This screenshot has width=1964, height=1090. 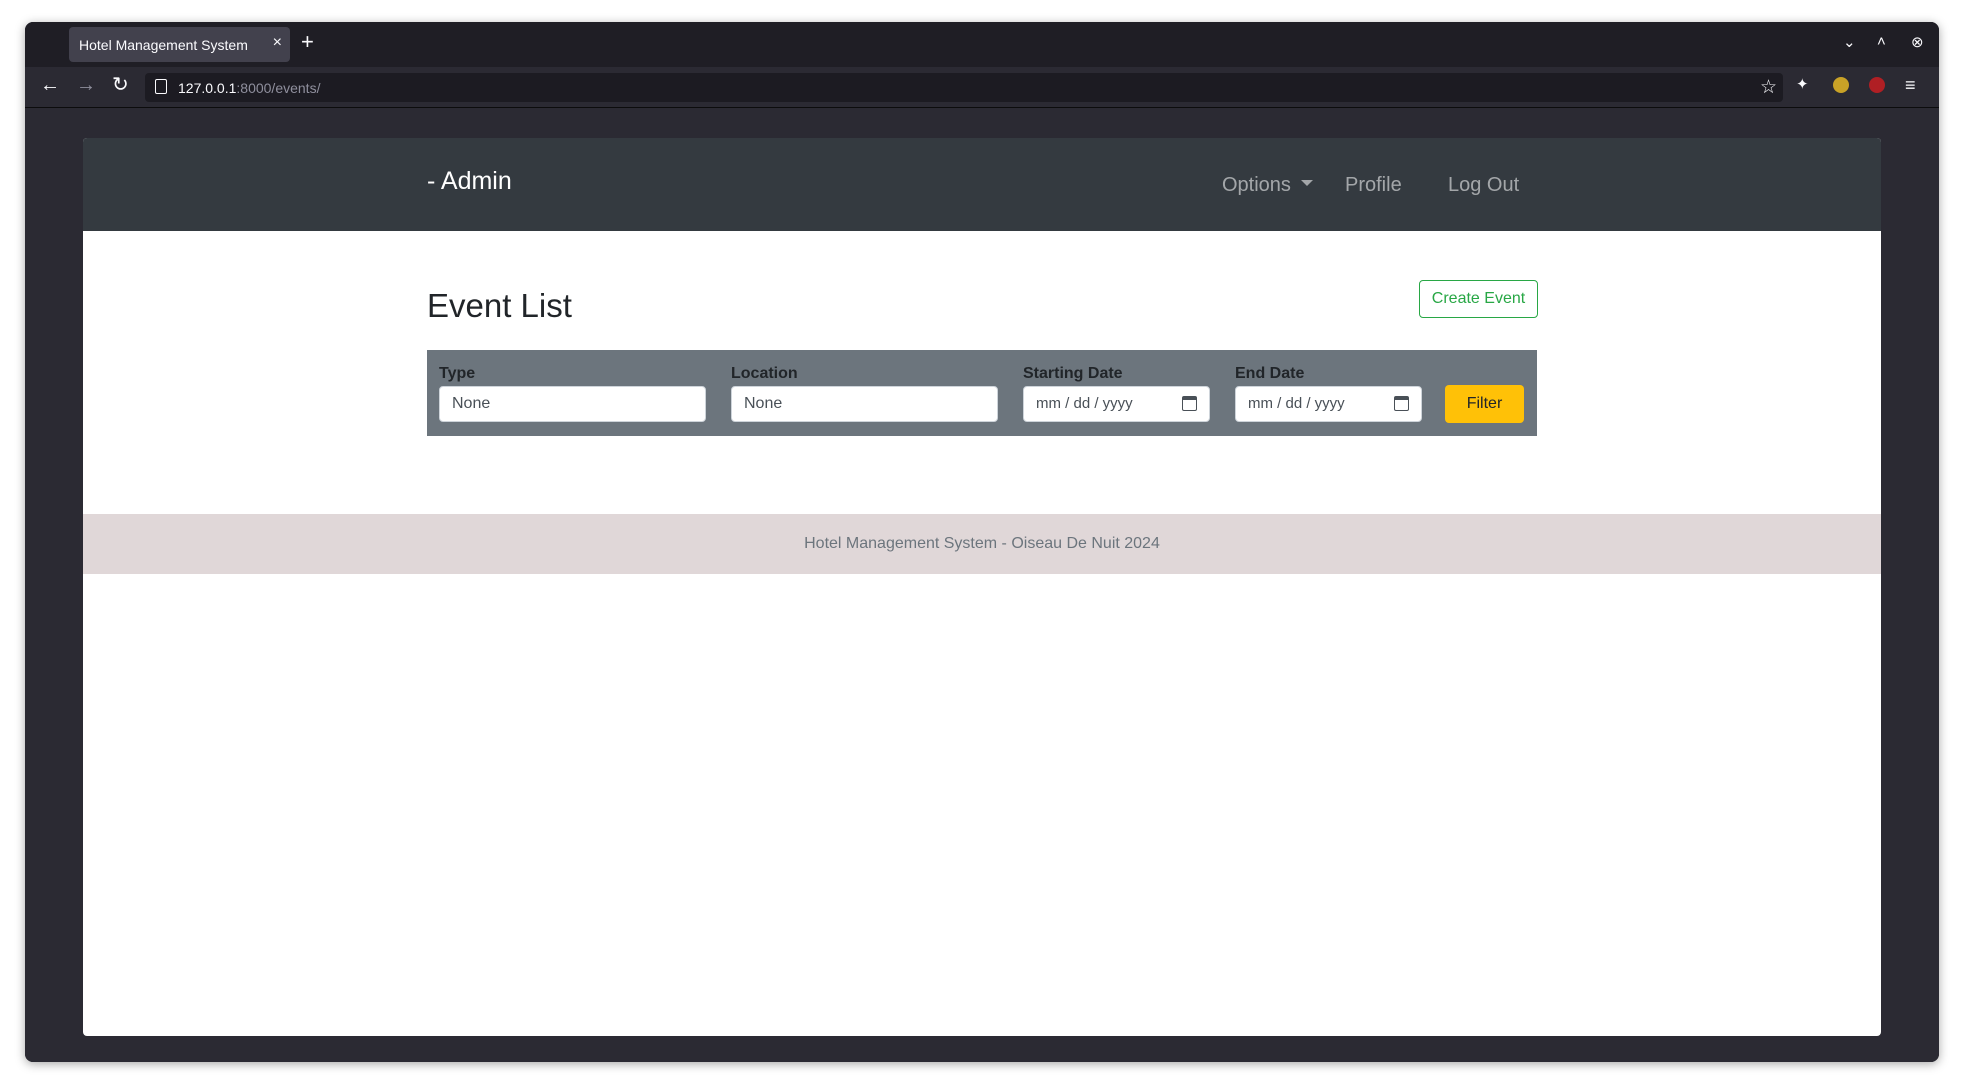 What do you see at coordinates (572, 404) in the screenshot?
I see `type-input: None` at bounding box center [572, 404].